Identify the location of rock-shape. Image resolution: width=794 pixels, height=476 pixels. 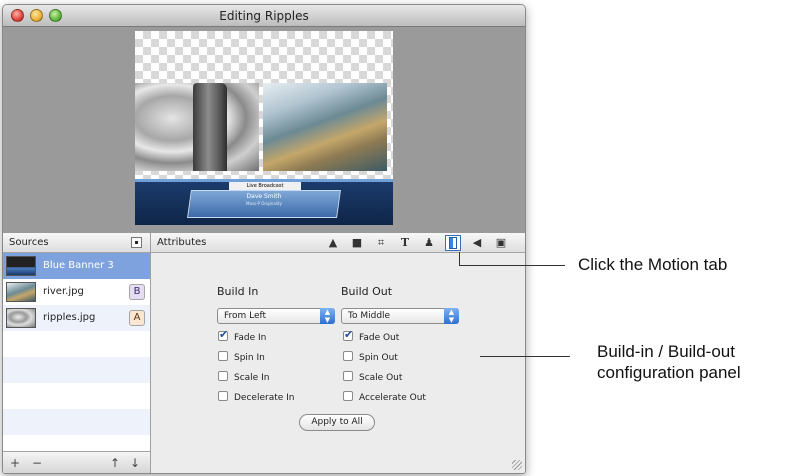
(210, 127).